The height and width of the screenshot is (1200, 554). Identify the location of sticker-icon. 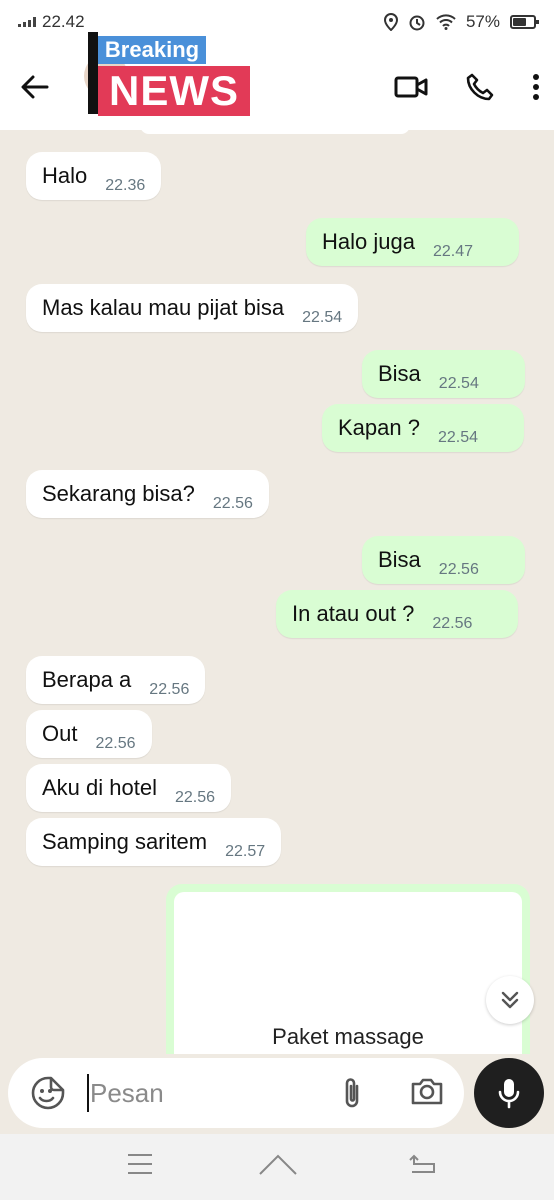
(48, 1093).